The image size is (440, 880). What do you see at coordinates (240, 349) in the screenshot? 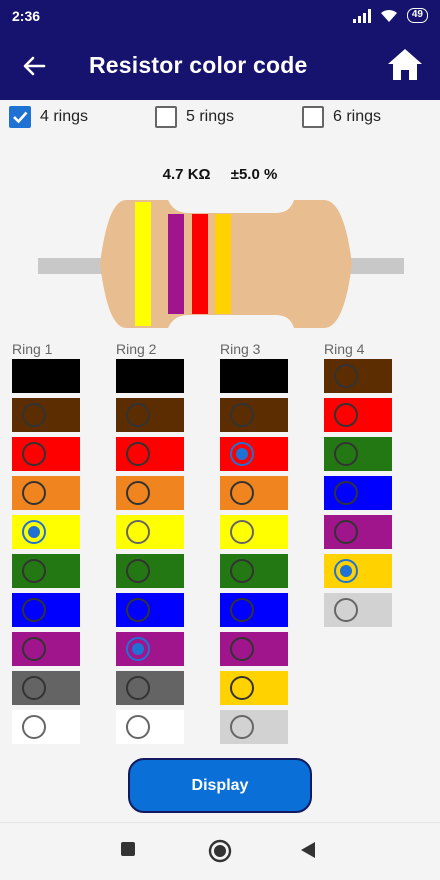
I see `ring-label-3: Ring 3` at bounding box center [240, 349].